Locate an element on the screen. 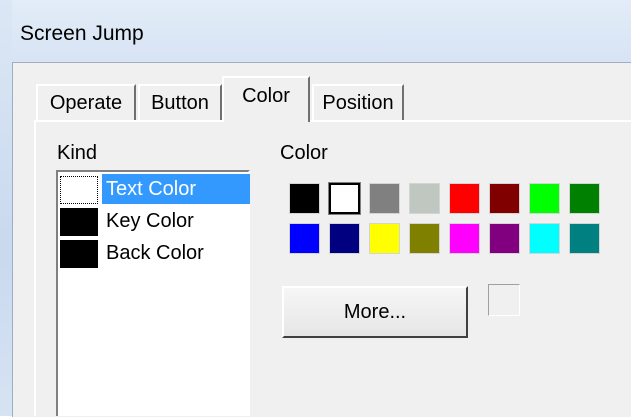  kind-label: Kind is located at coordinates (77, 153).